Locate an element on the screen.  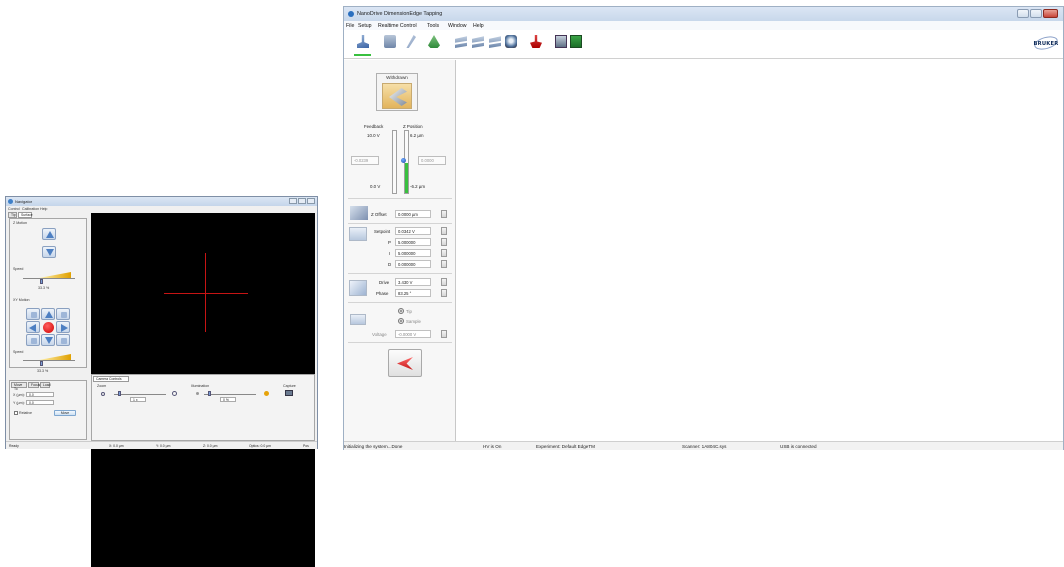
drive-spinner is located at coordinates (444, 282).